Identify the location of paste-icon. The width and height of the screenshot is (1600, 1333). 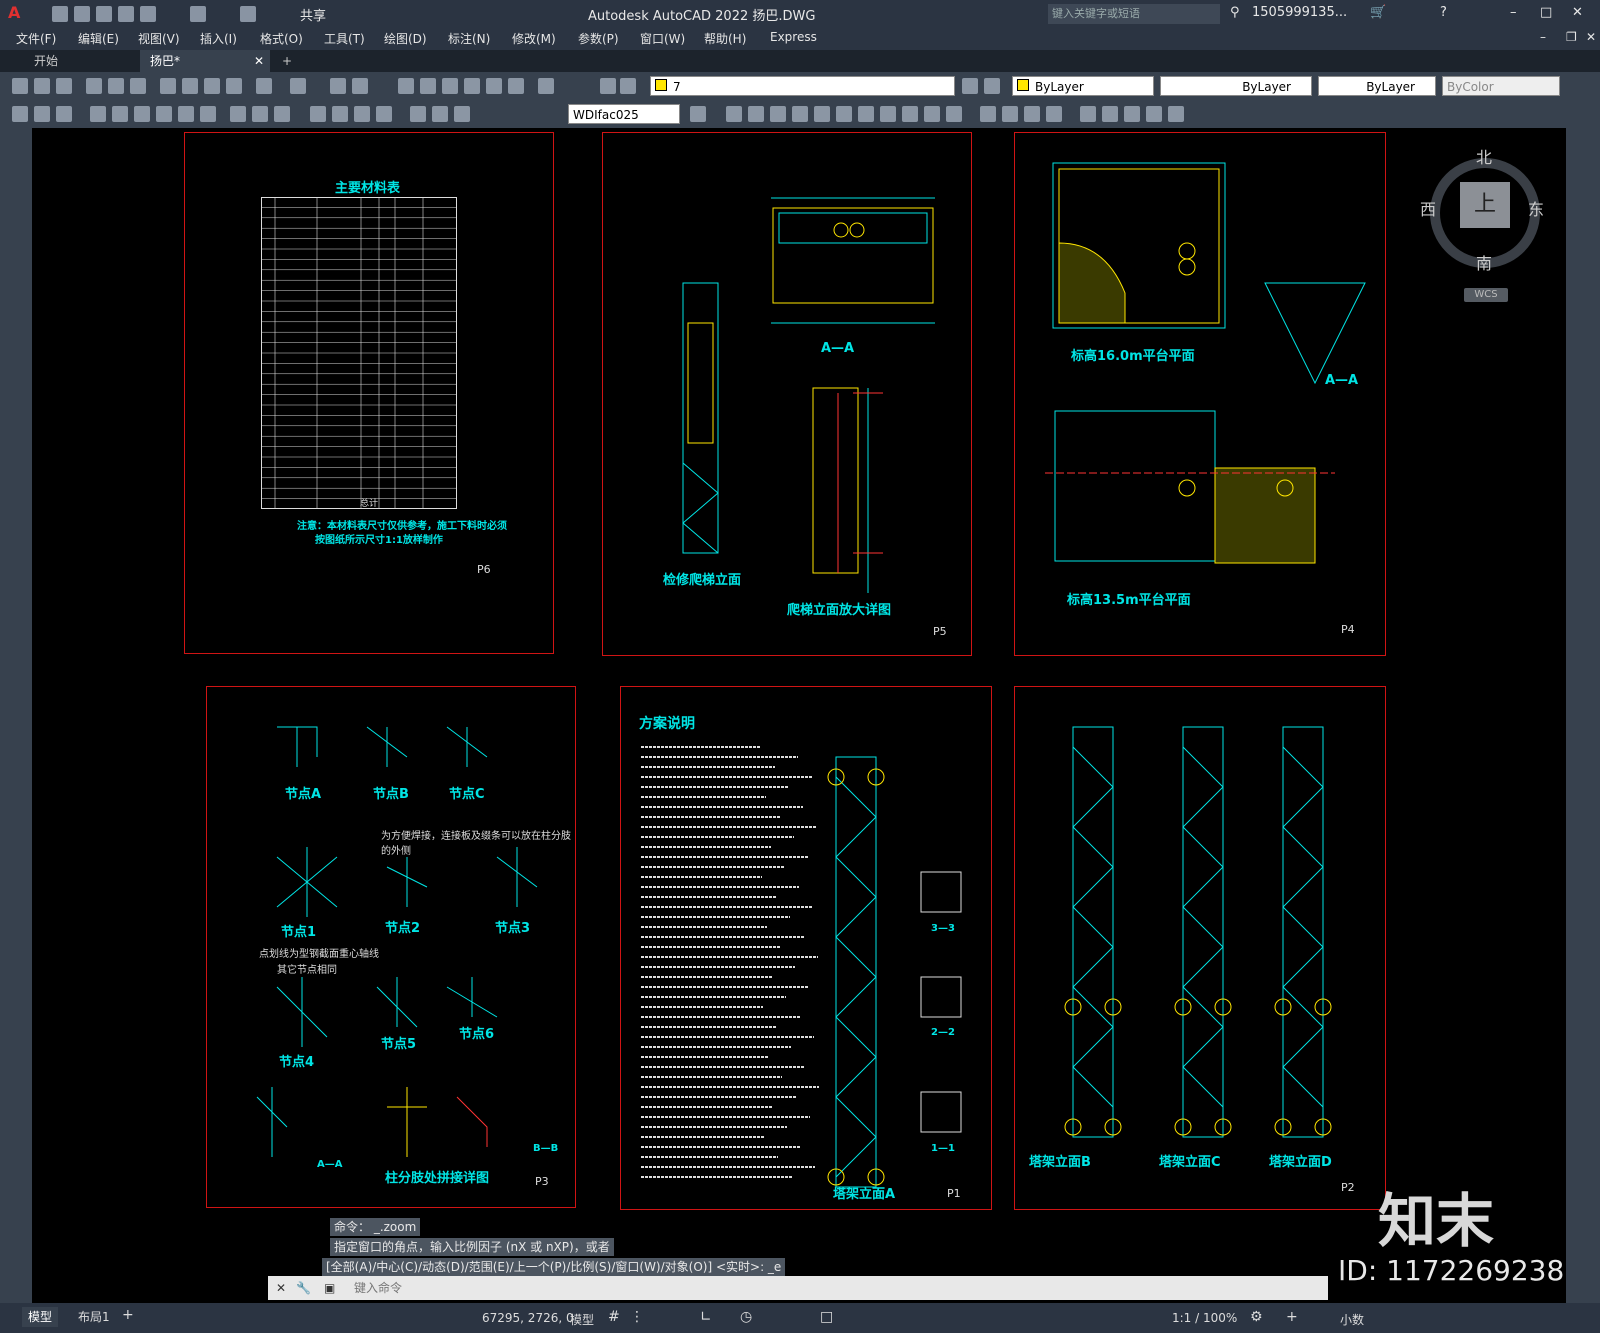
(212, 86).